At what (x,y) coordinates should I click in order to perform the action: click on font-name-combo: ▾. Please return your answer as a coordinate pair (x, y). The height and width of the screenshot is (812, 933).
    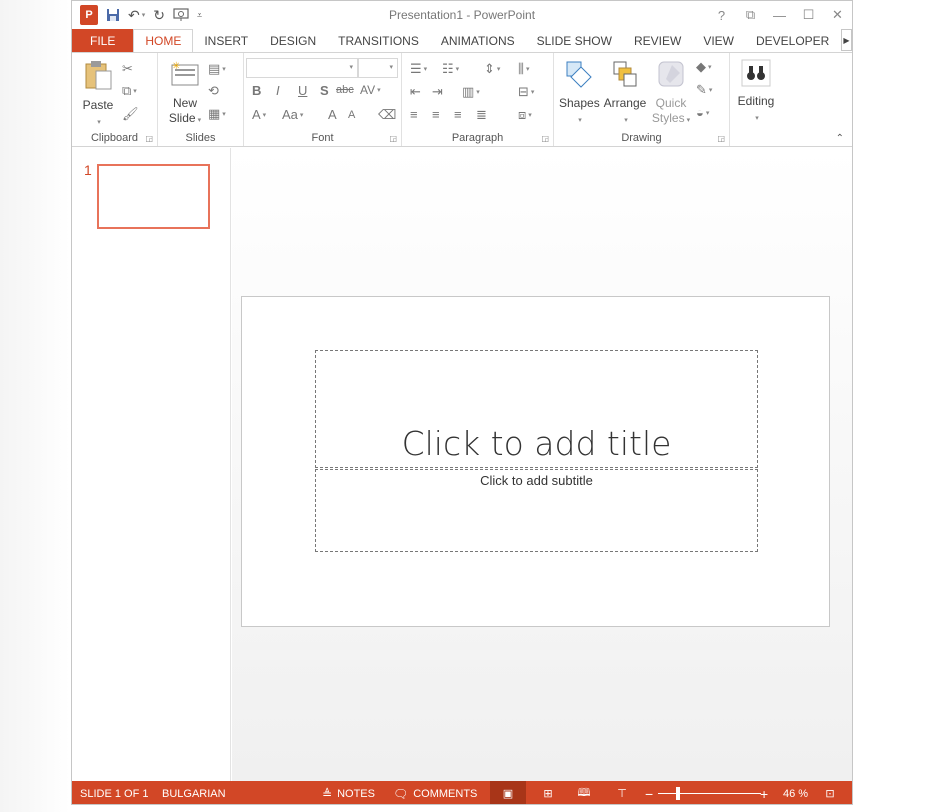
    Looking at the image, I should click on (302, 68).